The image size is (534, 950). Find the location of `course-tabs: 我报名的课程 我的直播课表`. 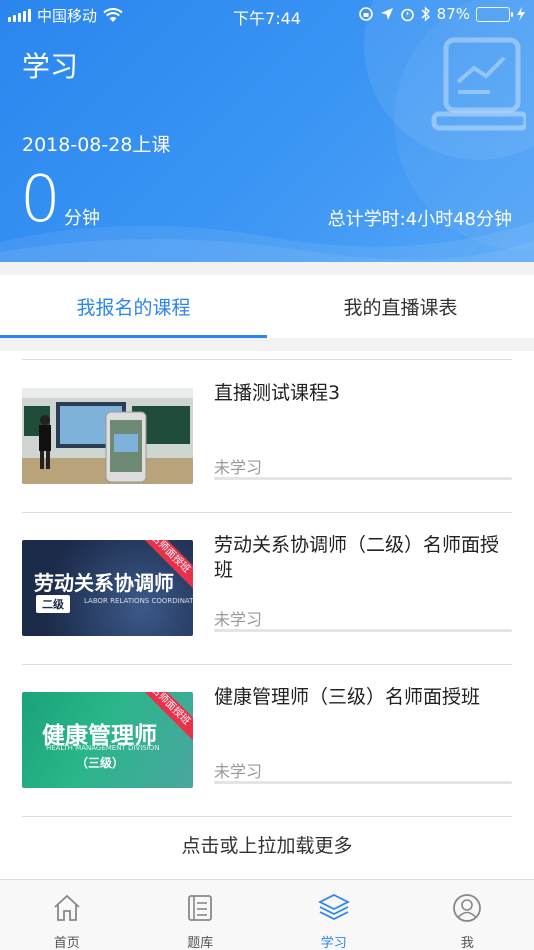

course-tabs: 我报名的课程 我的直播课表 is located at coordinates (267, 306).